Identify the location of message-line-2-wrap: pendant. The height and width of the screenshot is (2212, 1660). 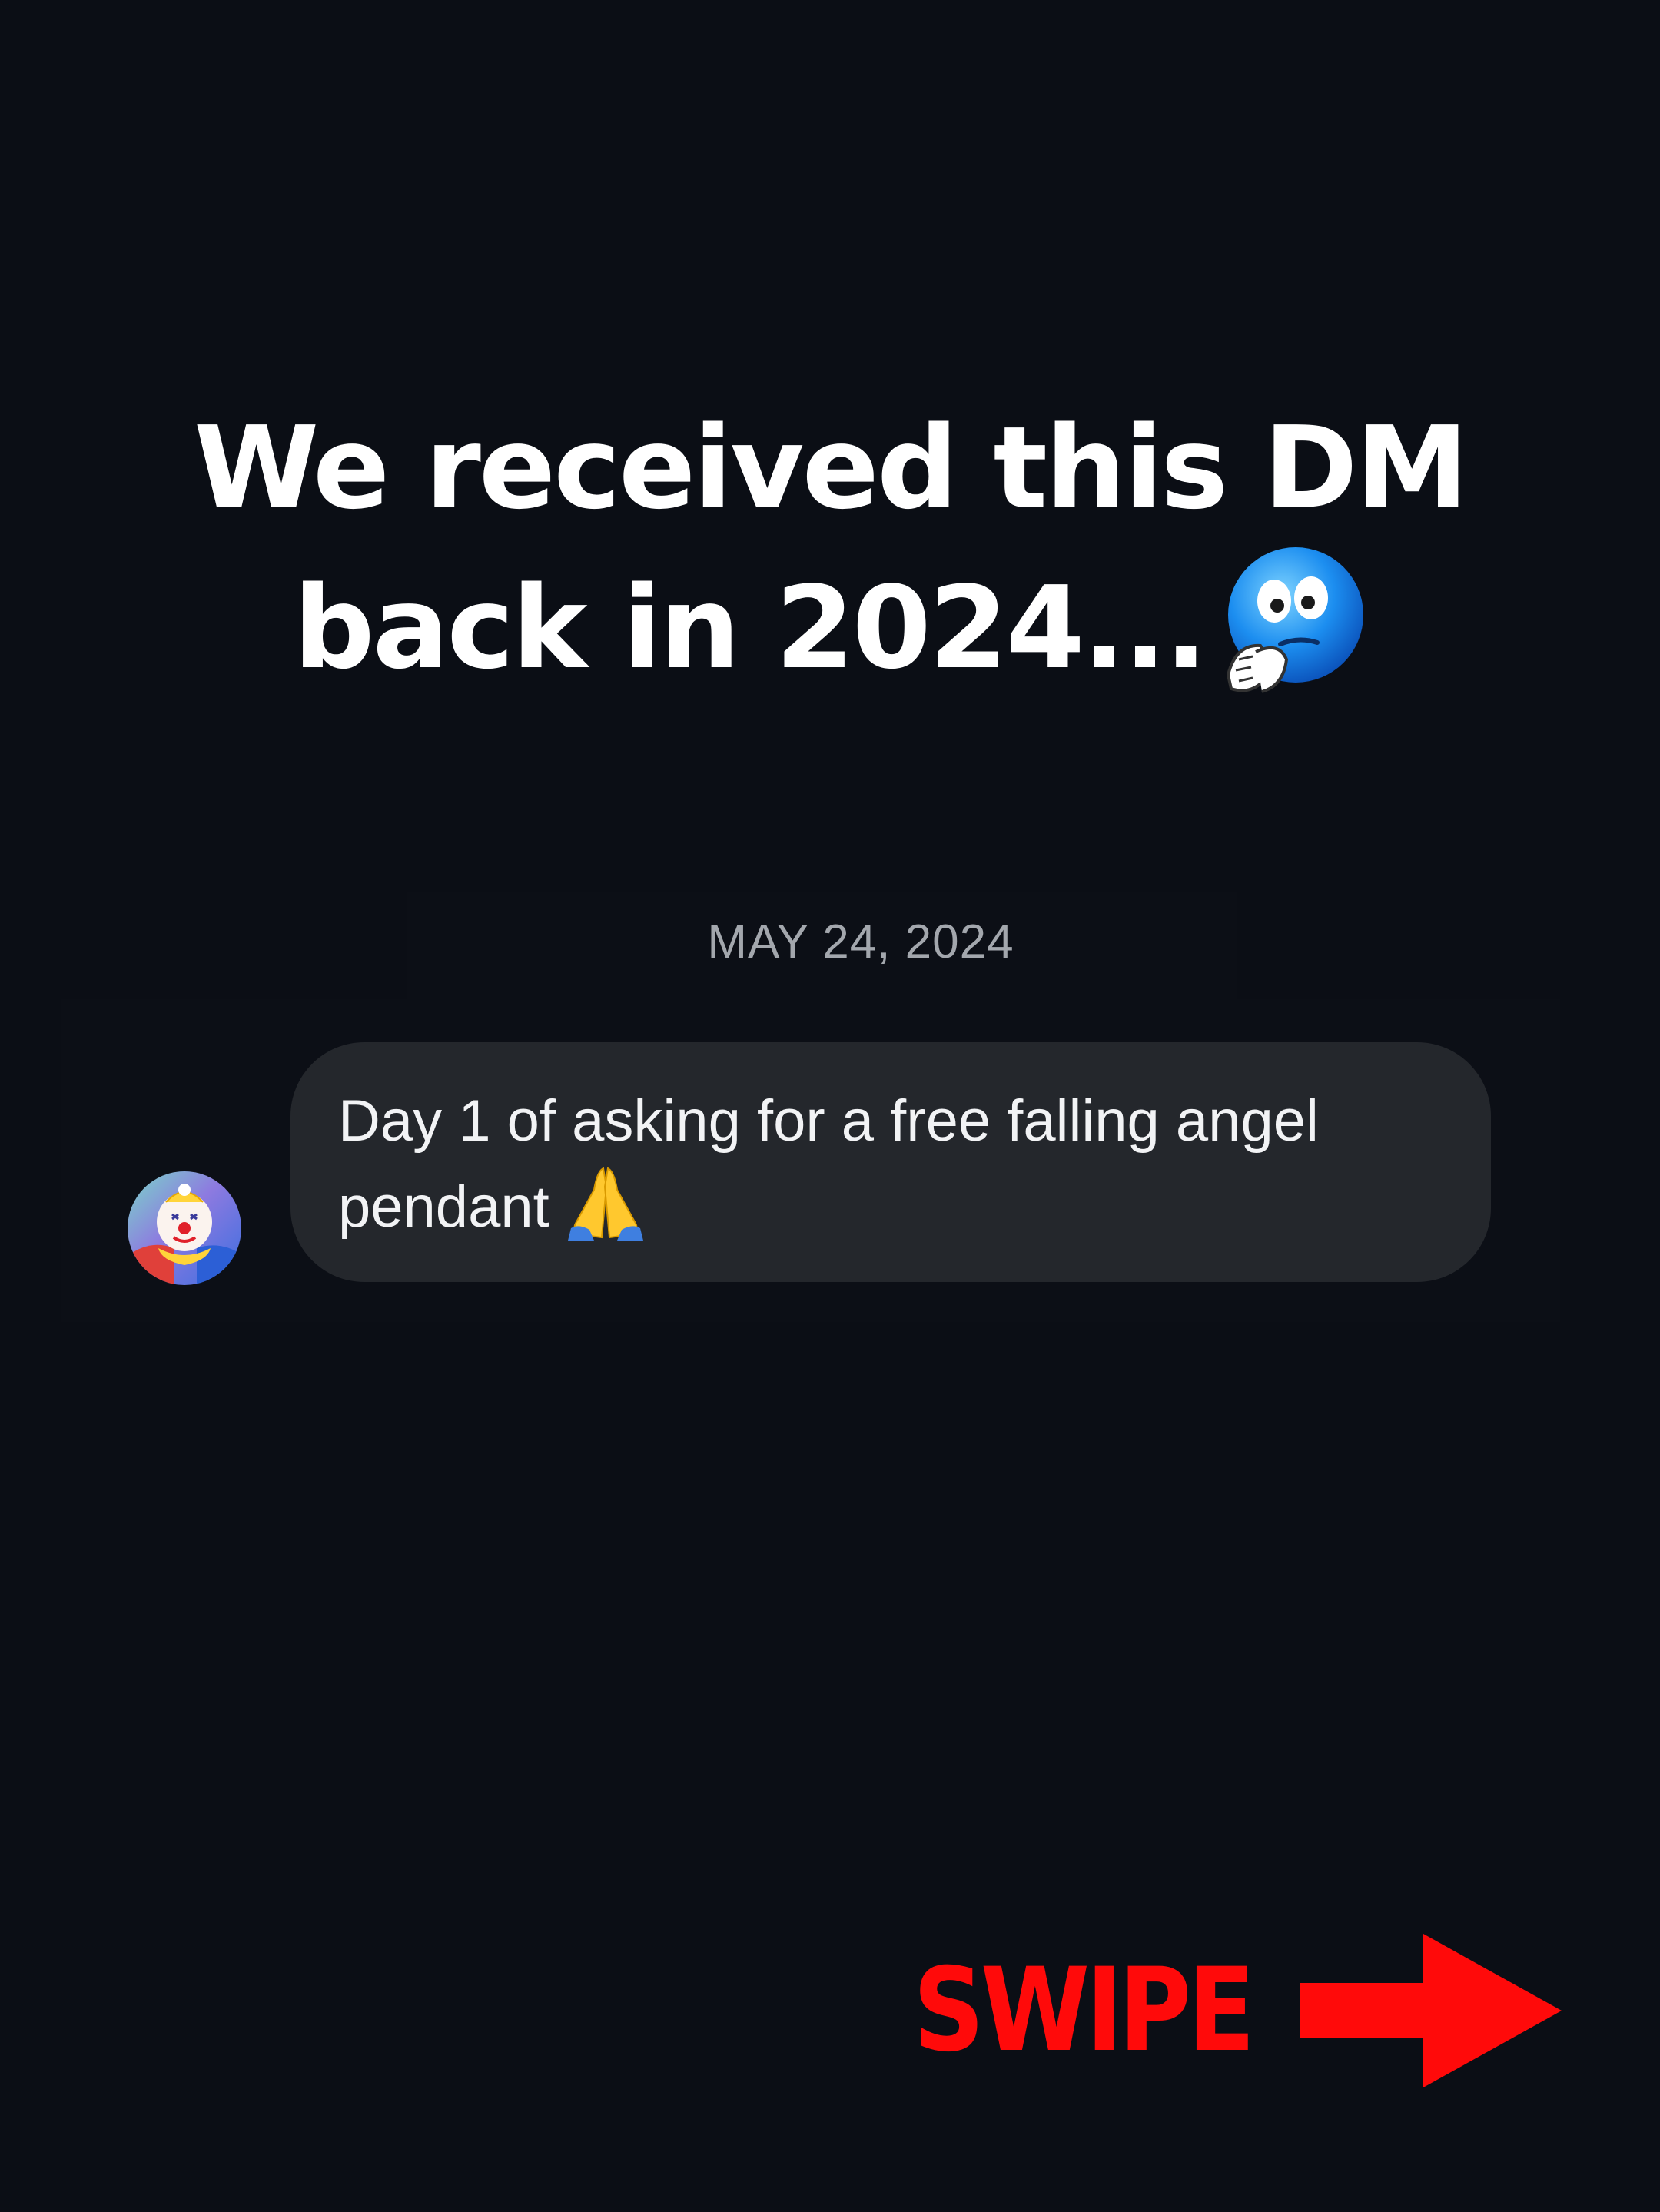
(891, 1207).